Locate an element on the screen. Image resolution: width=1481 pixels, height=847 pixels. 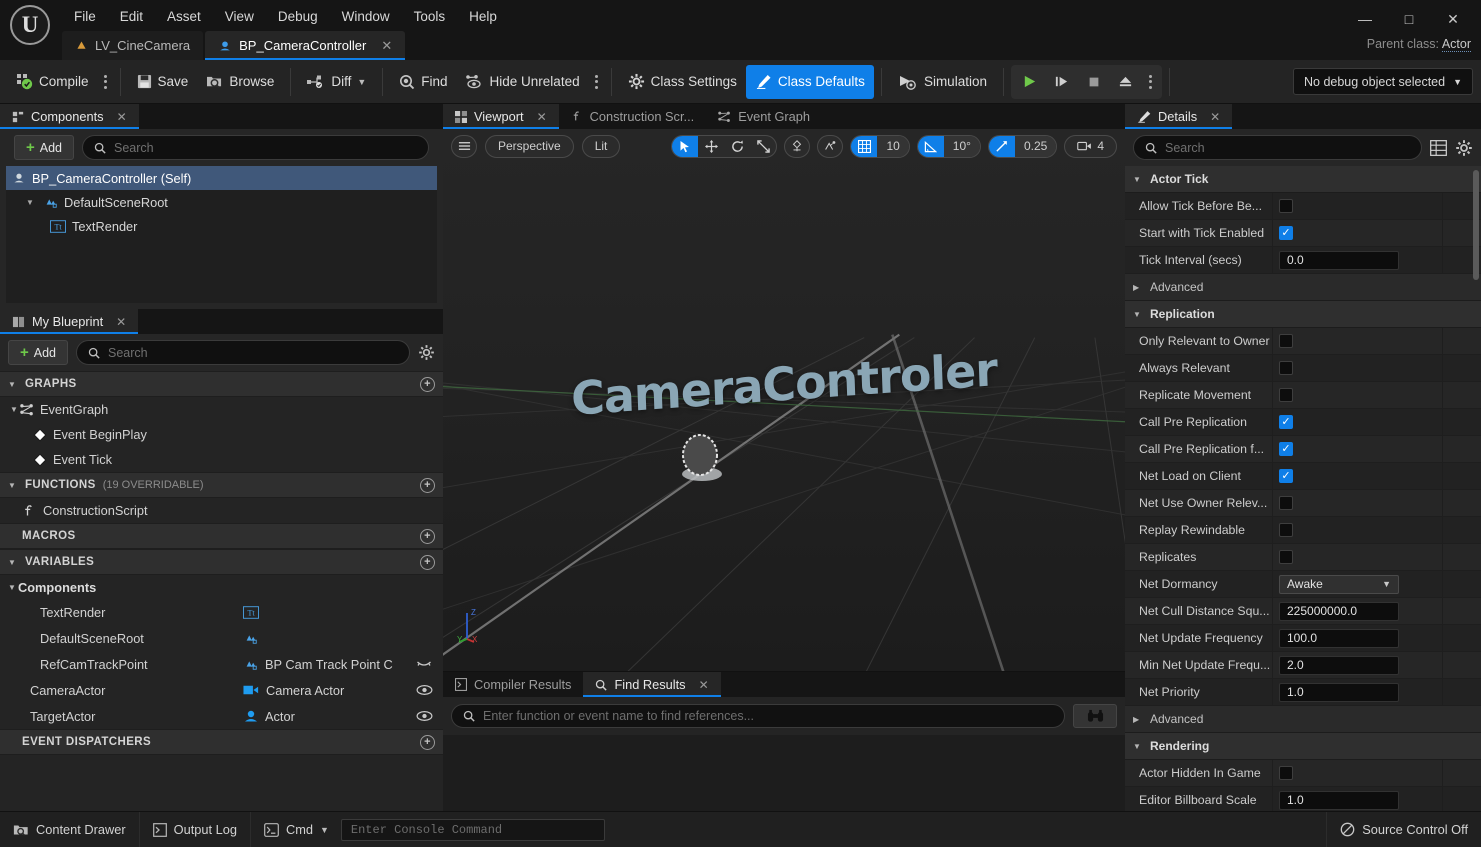
eye-open-icon is located at coordinates (424, 716).